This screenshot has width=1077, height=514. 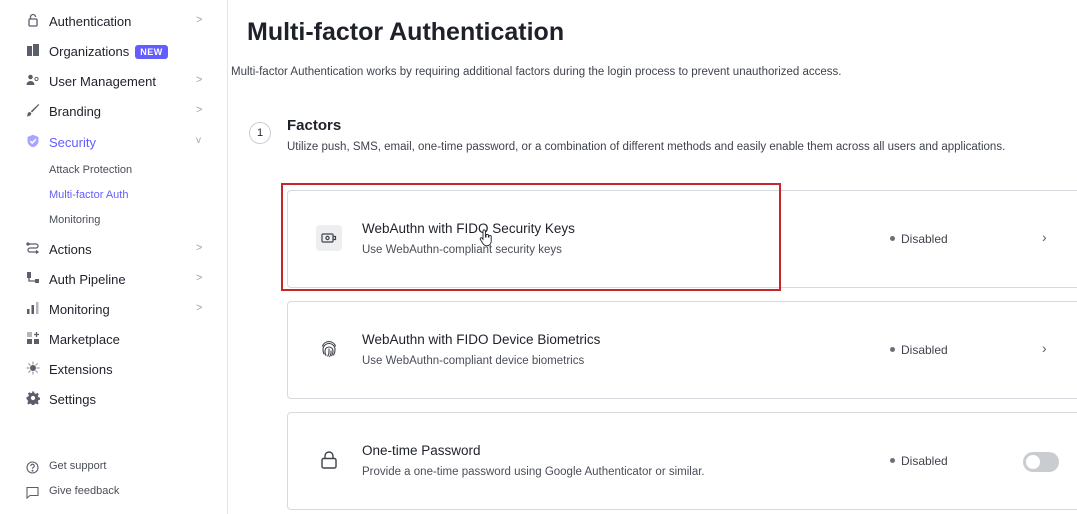 I want to click on extensions-icon, so click(x=33, y=368).